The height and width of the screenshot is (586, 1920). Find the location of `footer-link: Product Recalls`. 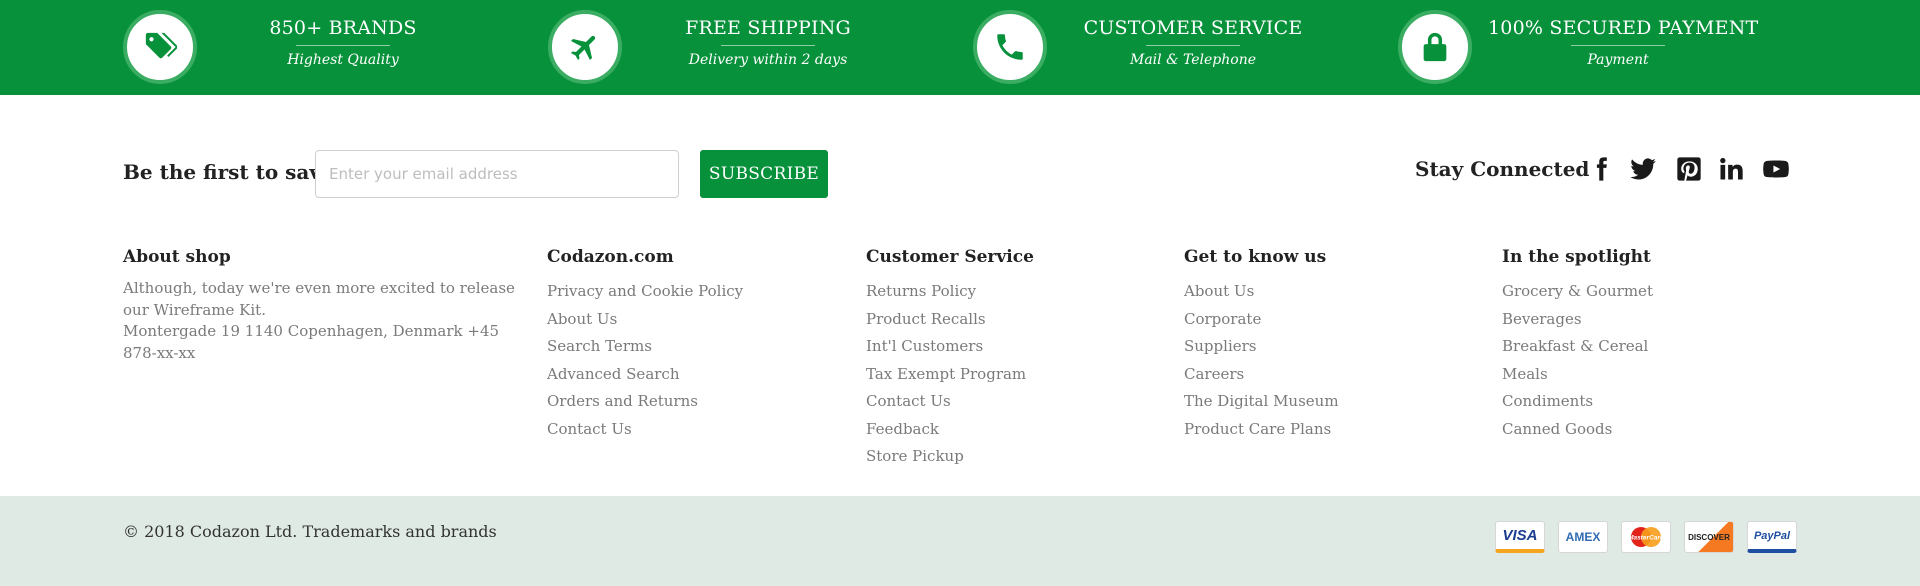

footer-link: Product Recalls is located at coordinates (950, 320).